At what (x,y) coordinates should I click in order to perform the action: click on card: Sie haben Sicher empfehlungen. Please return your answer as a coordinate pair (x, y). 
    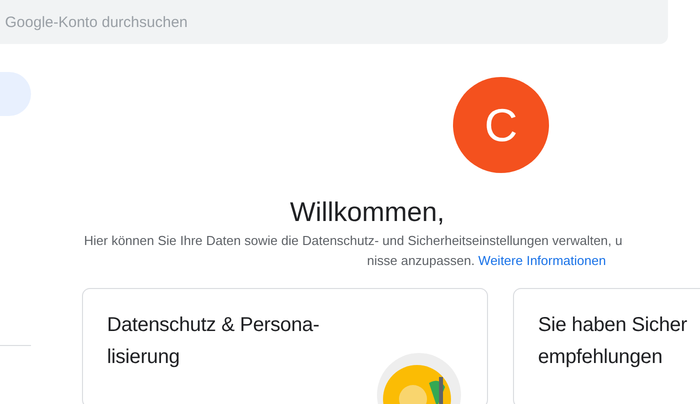
    Looking at the image, I should click on (606, 346).